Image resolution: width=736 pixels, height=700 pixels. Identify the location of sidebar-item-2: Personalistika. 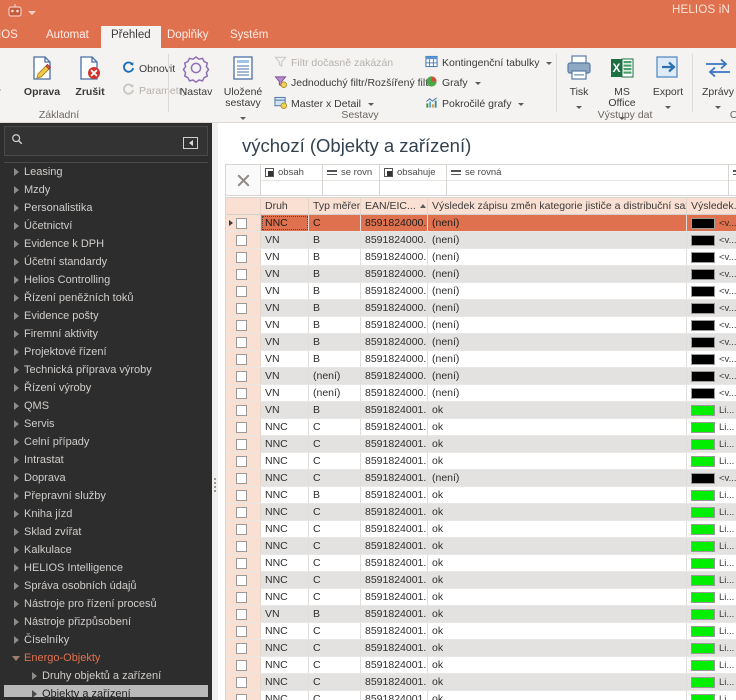
(106, 208).